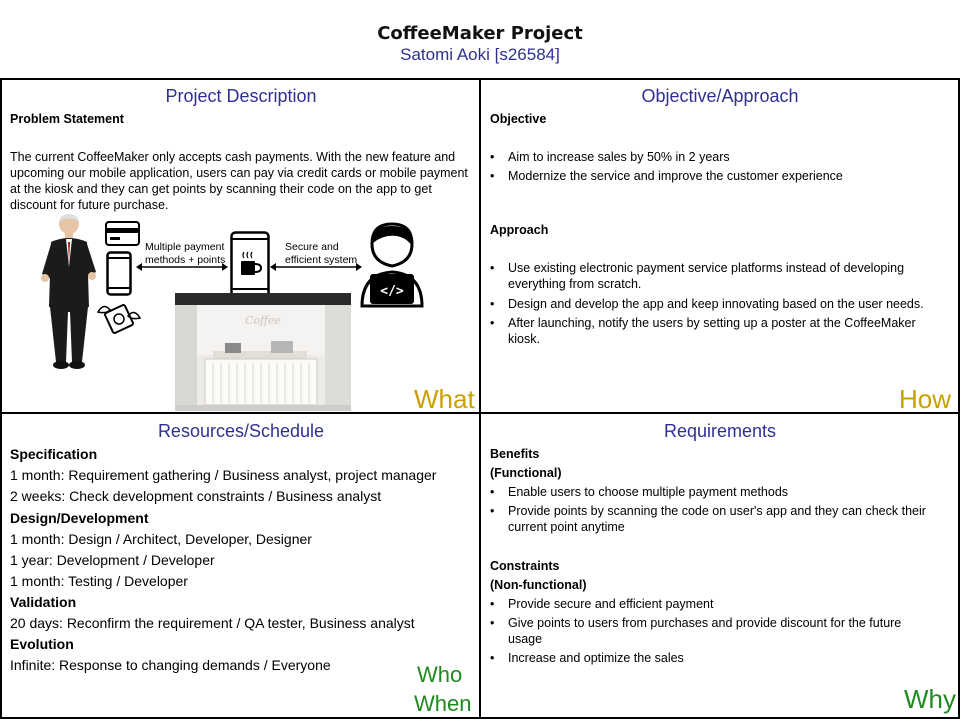 This screenshot has width=960, height=720. I want to click on schedule-section-label: Design/Development, so click(79, 518).